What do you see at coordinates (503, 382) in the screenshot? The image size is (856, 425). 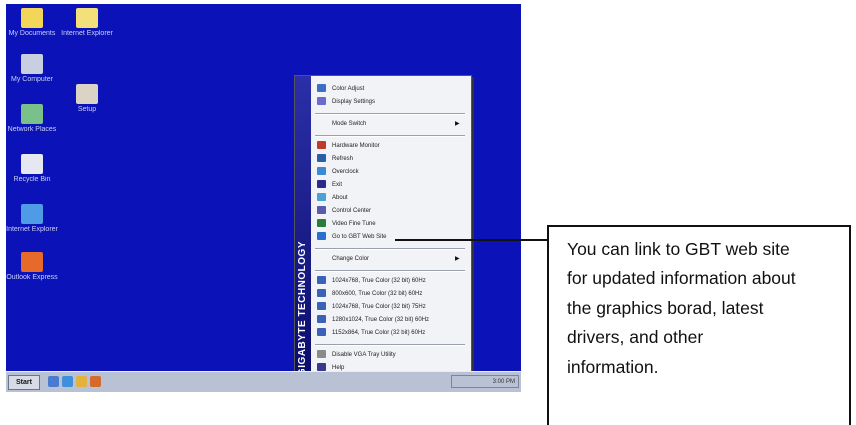 I see `clock: 3:00 PM` at bounding box center [503, 382].